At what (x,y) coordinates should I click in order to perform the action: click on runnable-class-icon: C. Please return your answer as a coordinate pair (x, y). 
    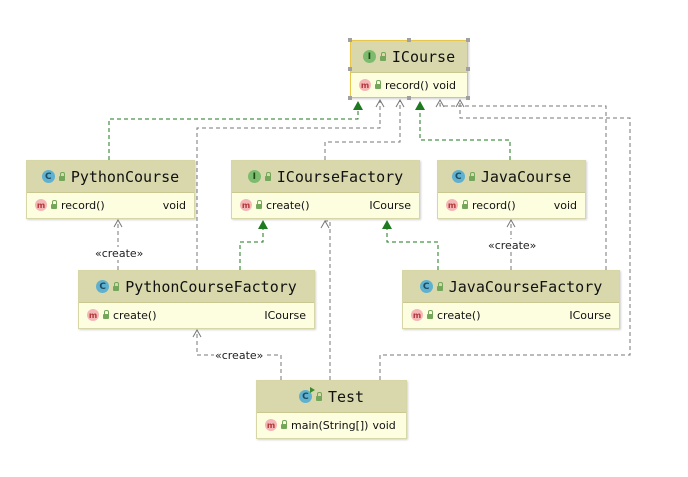
    Looking at the image, I should click on (306, 395).